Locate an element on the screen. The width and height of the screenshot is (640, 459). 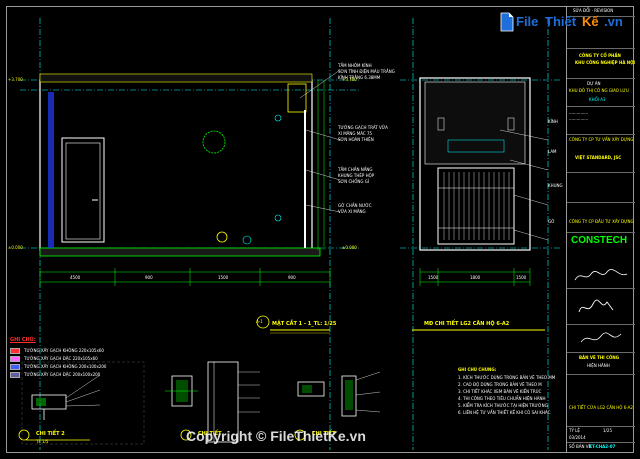
brand-thiet: Thiết is located at coordinates (561, 21).